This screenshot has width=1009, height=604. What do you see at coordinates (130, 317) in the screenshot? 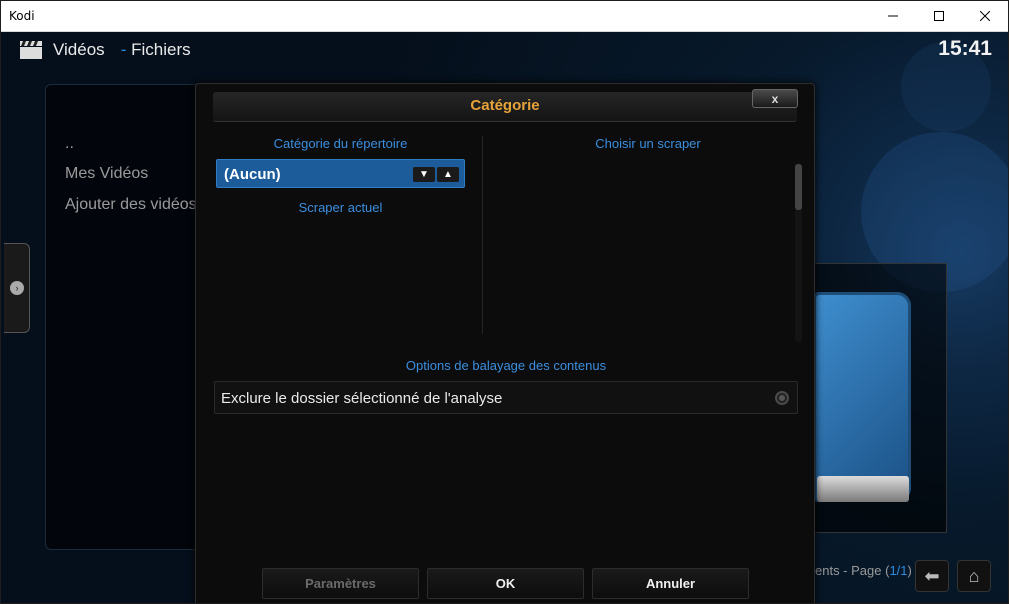
I see `file-list-panel: .. Mes Vidéos Ajouter des vidéos` at bounding box center [130, 317].